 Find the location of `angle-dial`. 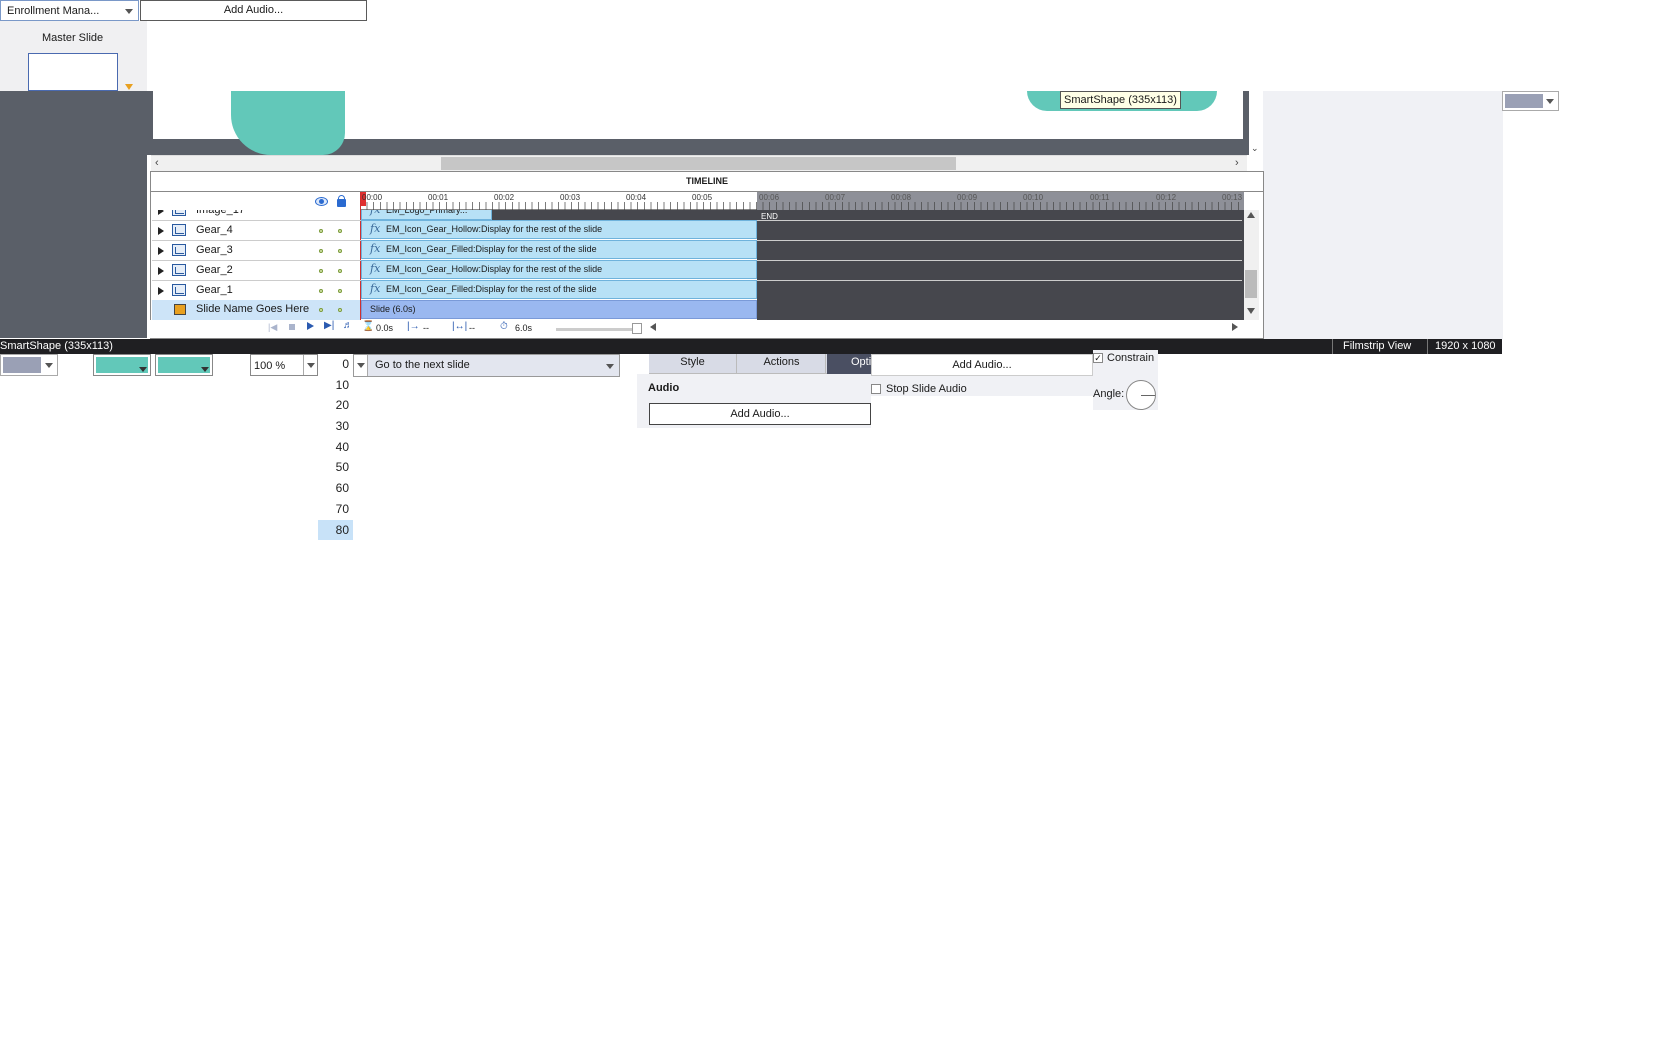

angle-dial is located at coordinates (1141, 395).